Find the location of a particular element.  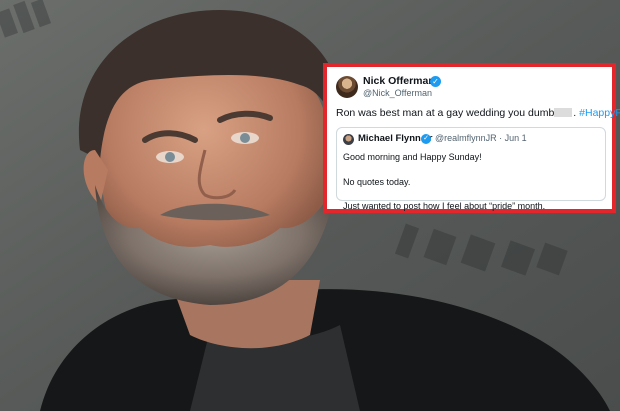

quoted-line: Good morning and Happy Sunday! is located at coordinates (412, 157).